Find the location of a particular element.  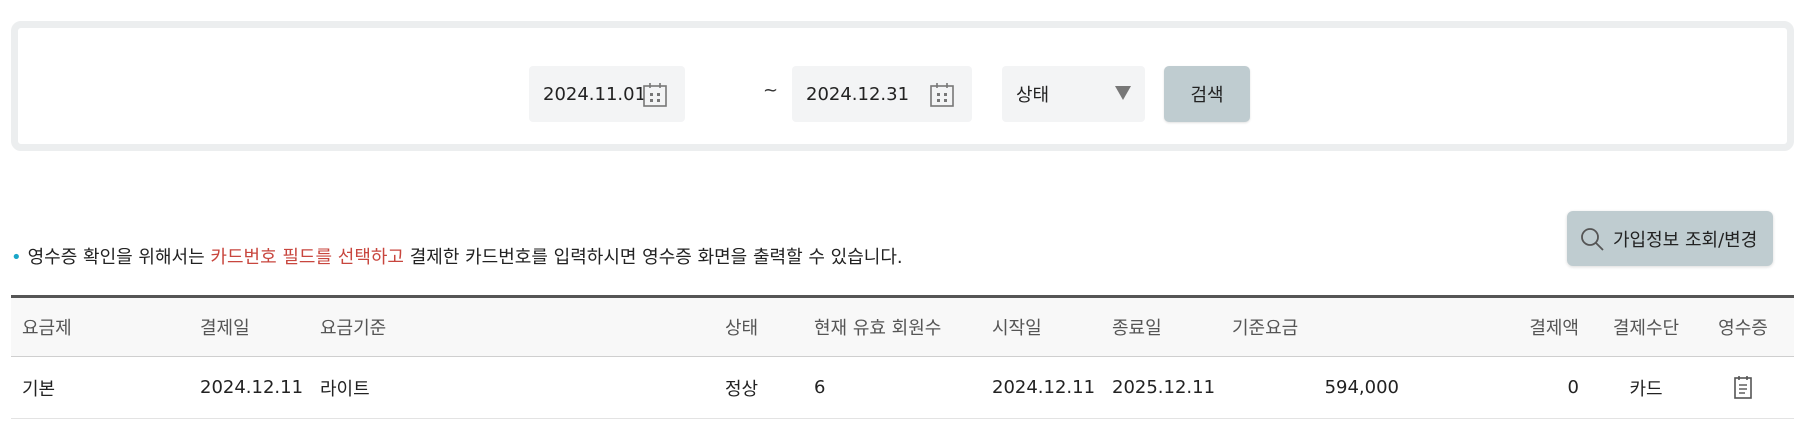

end-date-field: 2024.12.31 is located at coordinates (882, 94).